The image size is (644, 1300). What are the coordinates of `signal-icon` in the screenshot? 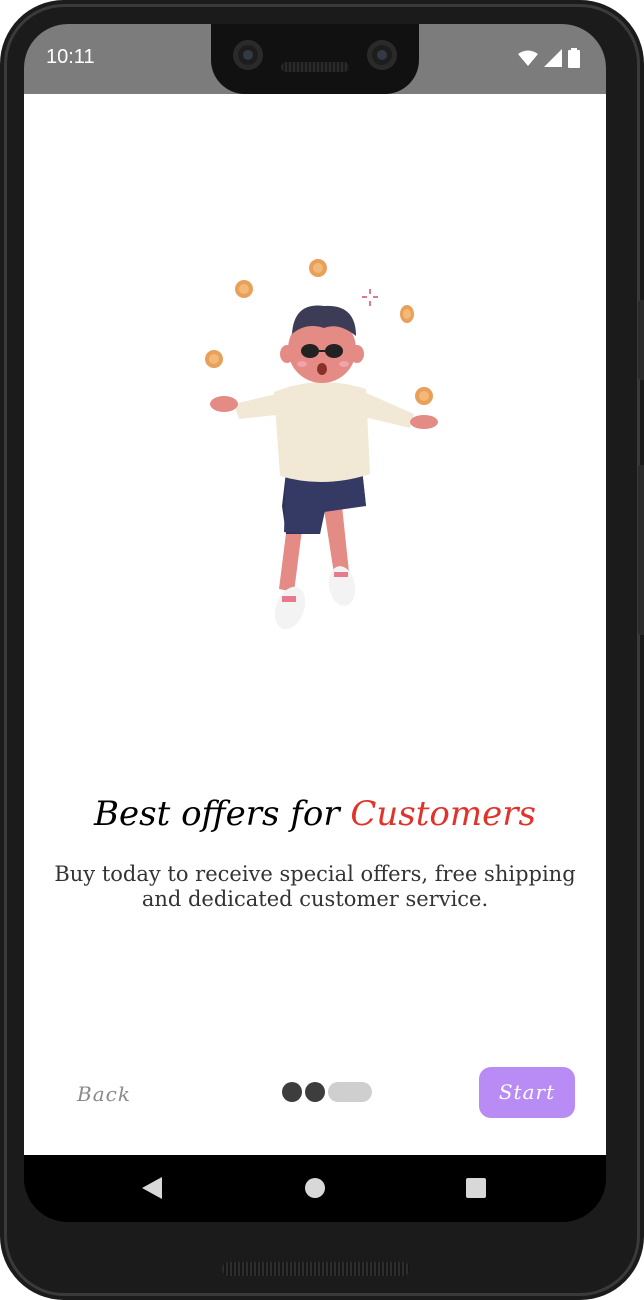 It's located at (553, 58).